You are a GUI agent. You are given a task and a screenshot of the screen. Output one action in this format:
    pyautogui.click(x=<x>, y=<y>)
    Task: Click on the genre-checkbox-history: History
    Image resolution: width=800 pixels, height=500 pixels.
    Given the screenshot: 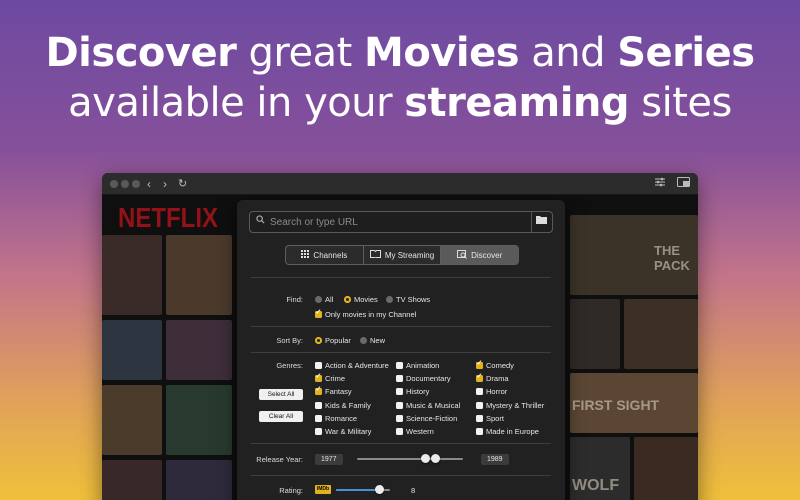 What is the action you would take?
    pyautogui.click(x=412, y=391)
    